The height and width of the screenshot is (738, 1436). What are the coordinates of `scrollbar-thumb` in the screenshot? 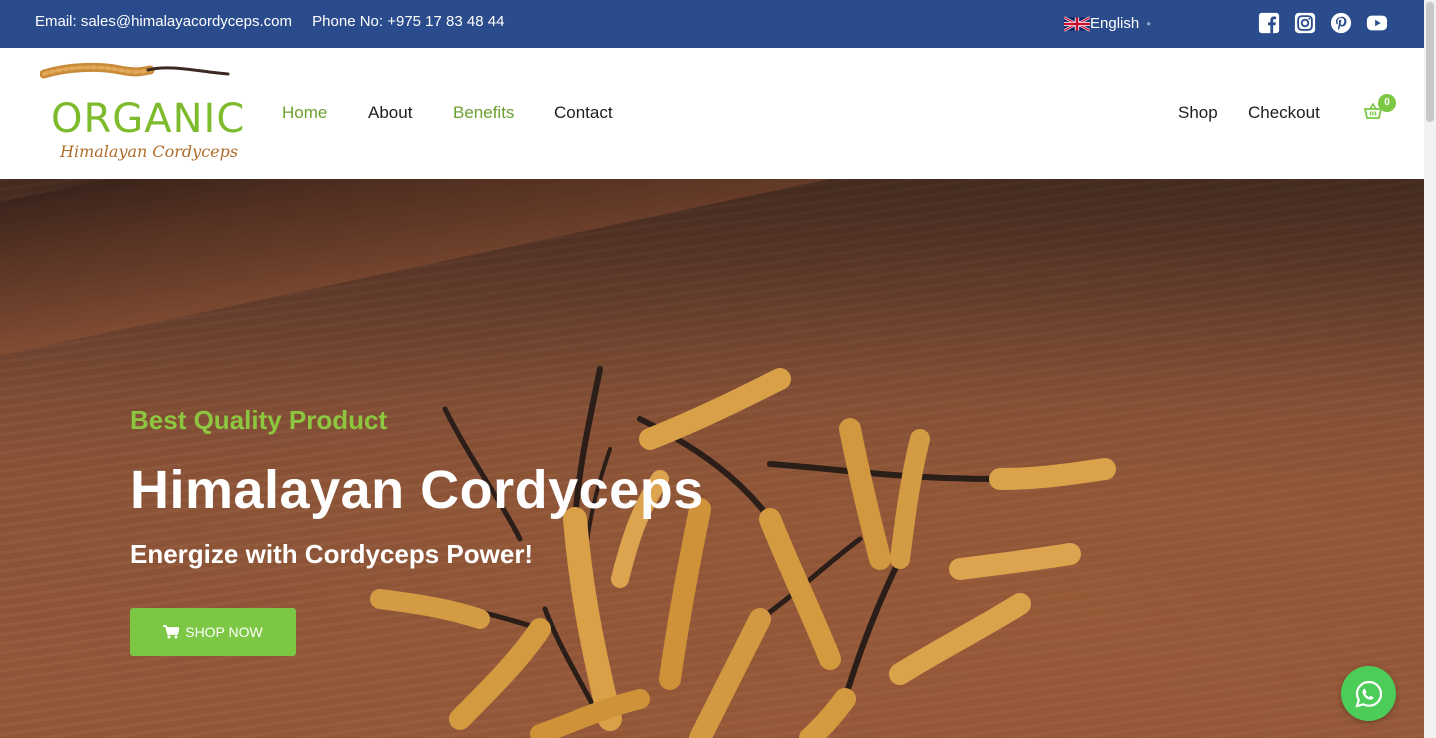 It's located at (1430, 62).